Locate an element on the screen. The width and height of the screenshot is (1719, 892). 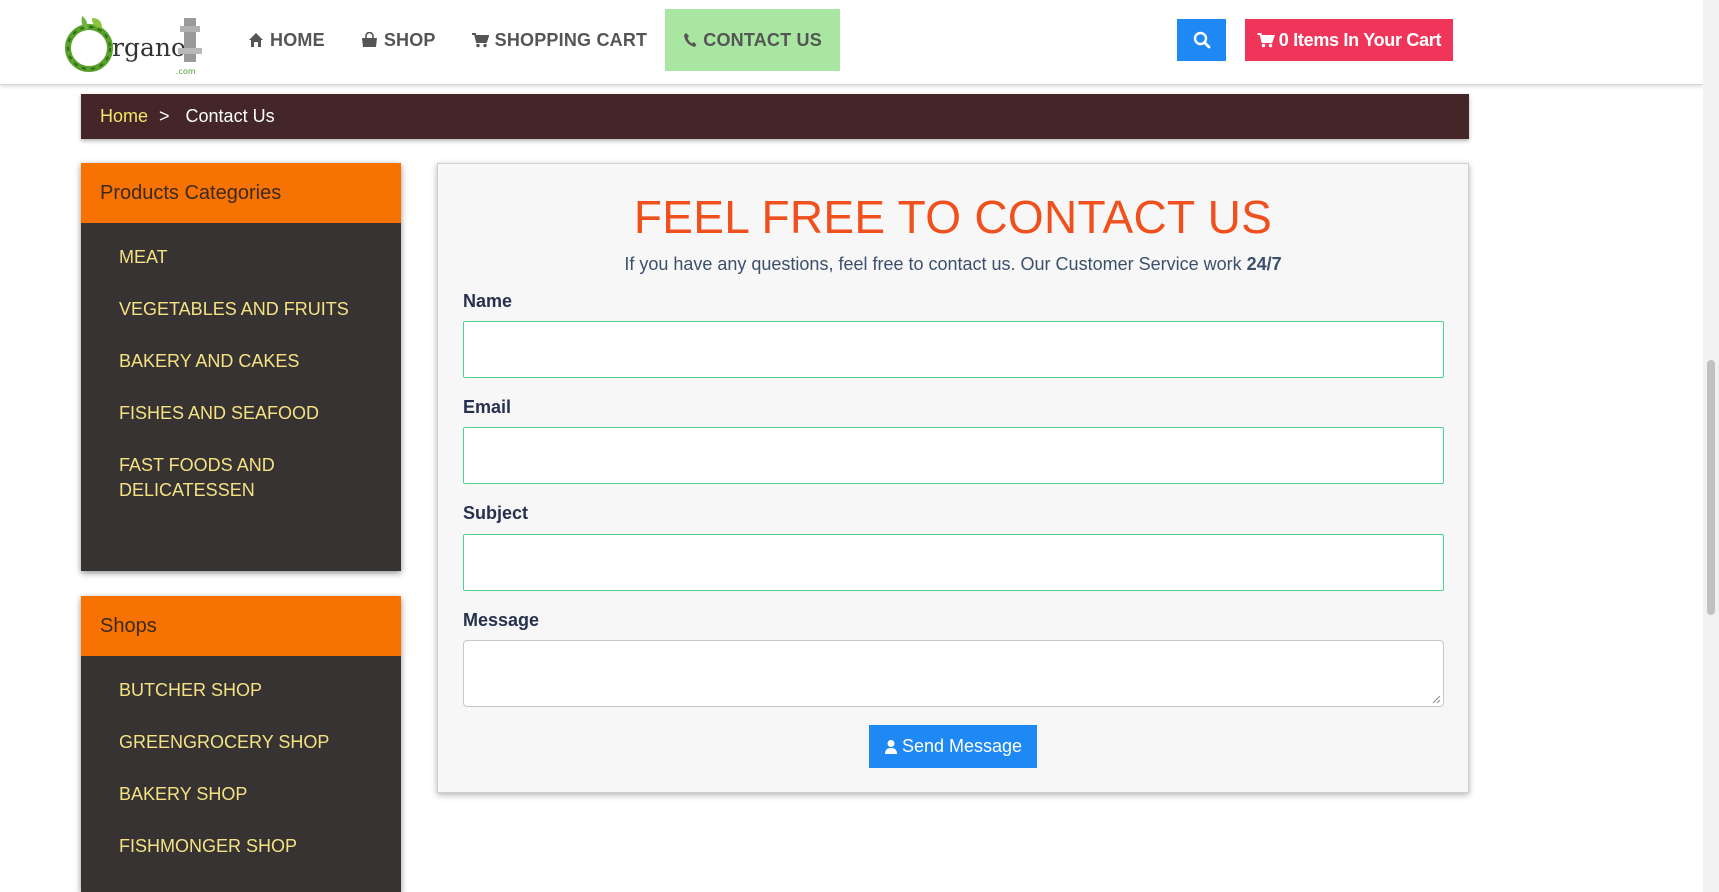
nav-shopping-cart: SHOPPING CART is located at coordinates (560, 40).